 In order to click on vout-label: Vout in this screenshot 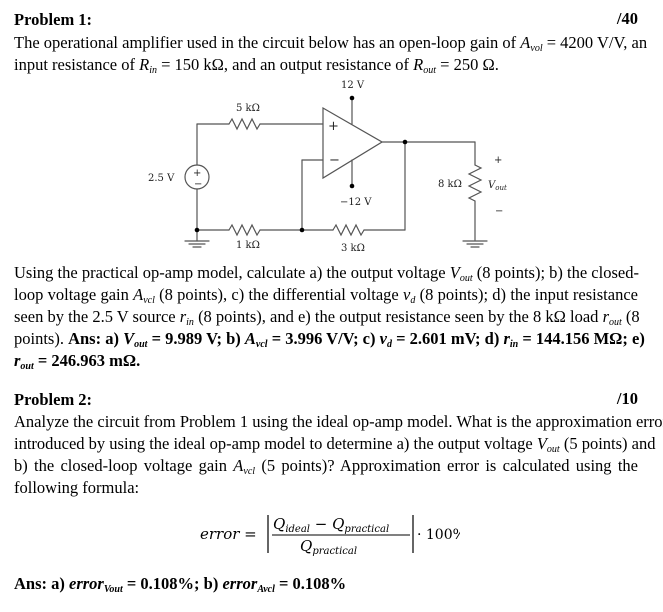, I will do `click(497, 186)`.